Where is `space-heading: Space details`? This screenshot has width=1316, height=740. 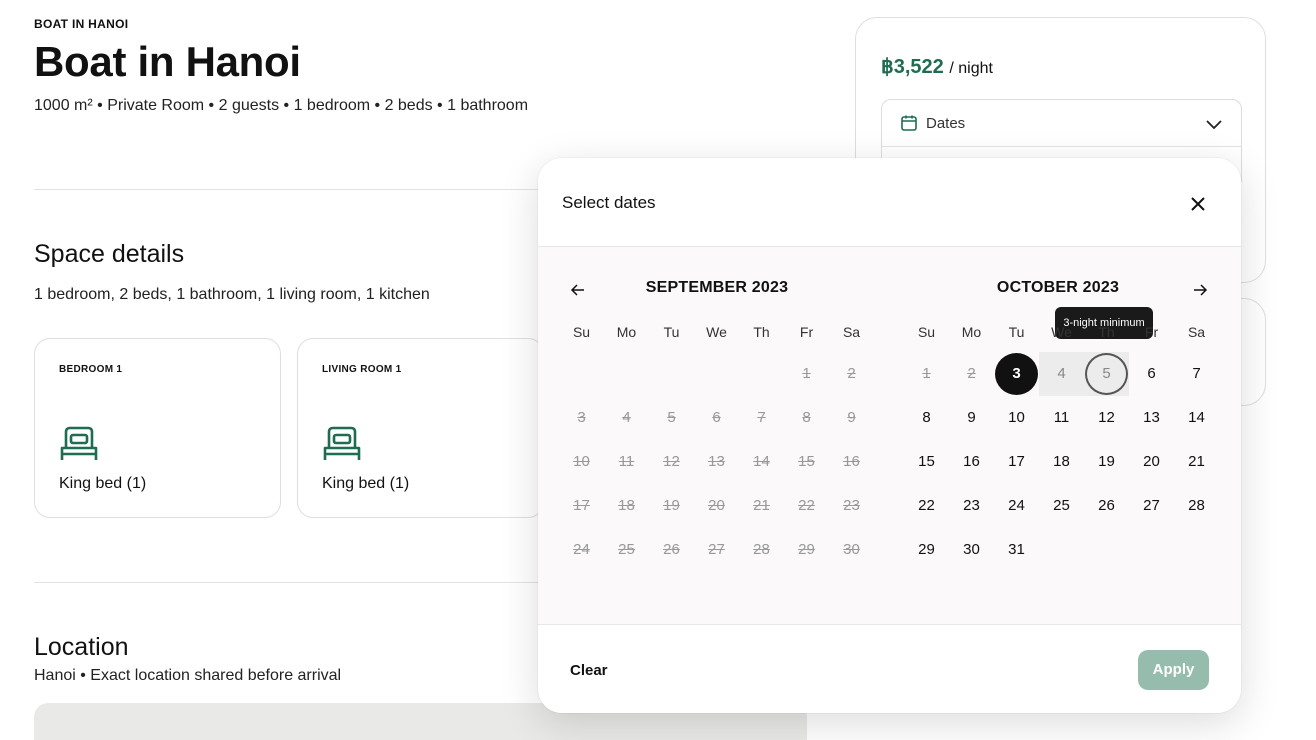
space-heading: Space details is located at coordinates (109, 254).